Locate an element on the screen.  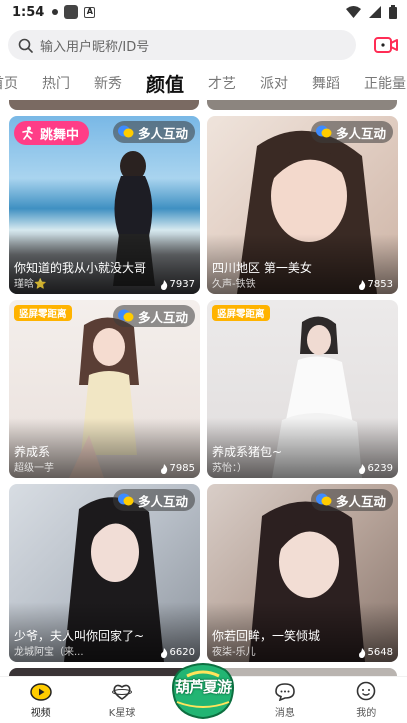
heart-planet-icon is located at coordinates (122, 692).